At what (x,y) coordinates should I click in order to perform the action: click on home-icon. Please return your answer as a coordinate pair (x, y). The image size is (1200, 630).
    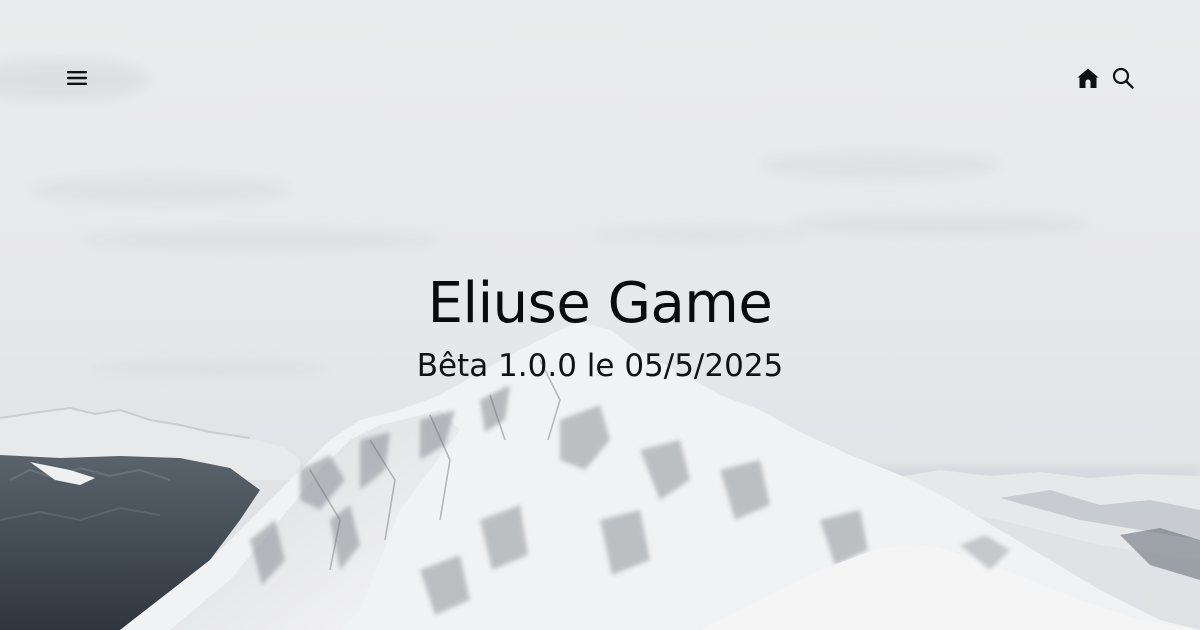
    Looking at the image, I should click on (1088, 78).